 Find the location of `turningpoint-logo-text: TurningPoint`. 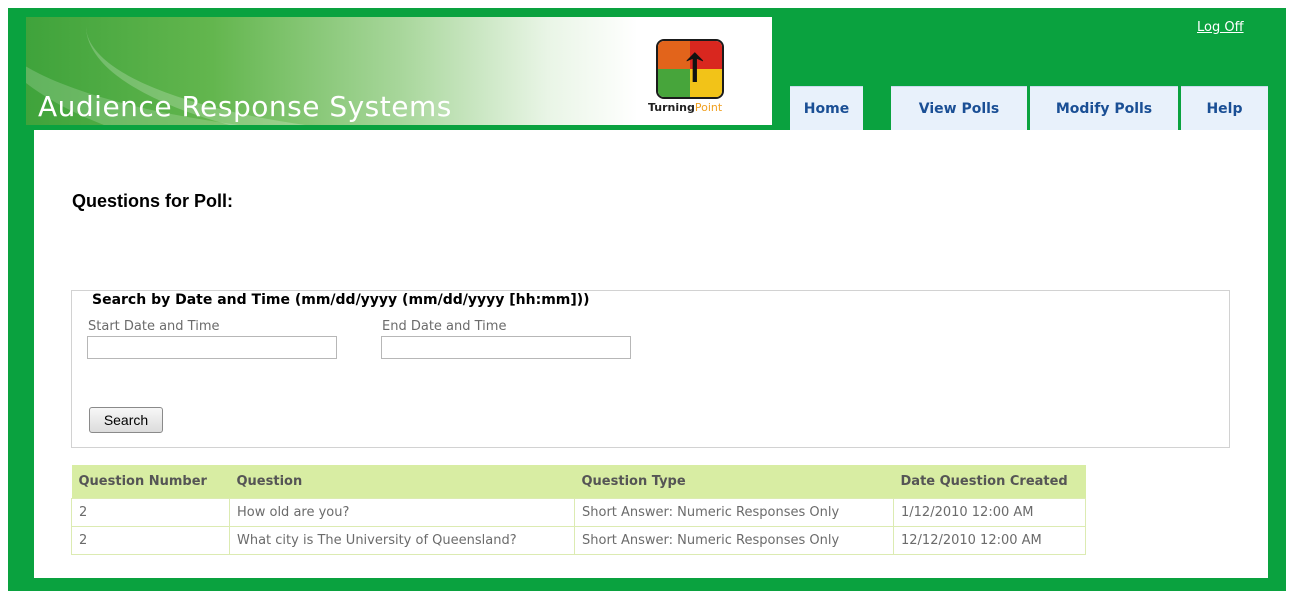

turningpoint-logo-text: TurningPoint is located at coordinates (685, 107).